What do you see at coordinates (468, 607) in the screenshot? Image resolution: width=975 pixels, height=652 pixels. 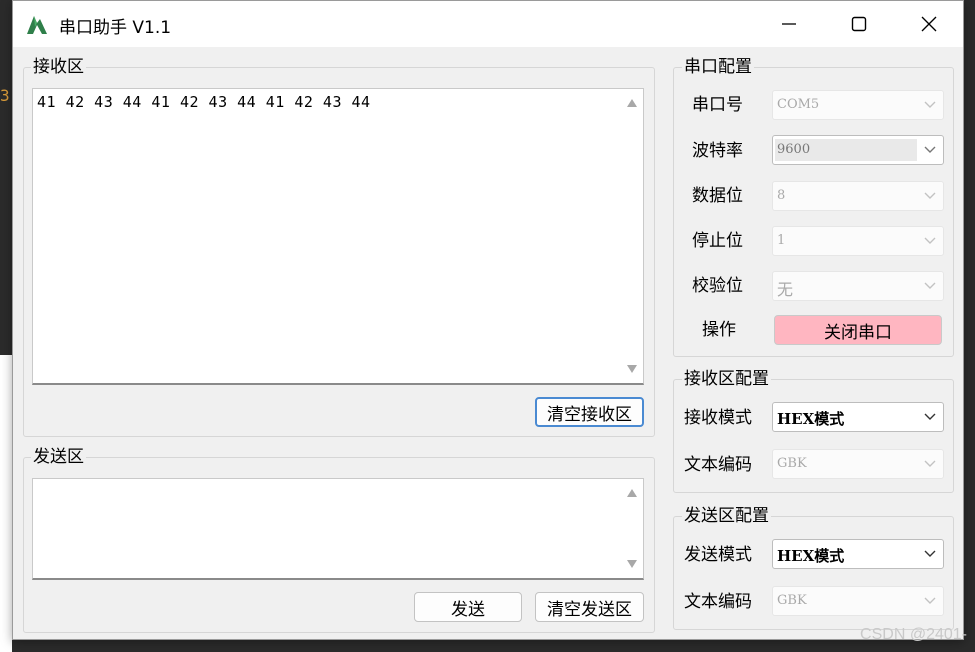 I see `send-button: 发送` at bounding box center [468, 607].